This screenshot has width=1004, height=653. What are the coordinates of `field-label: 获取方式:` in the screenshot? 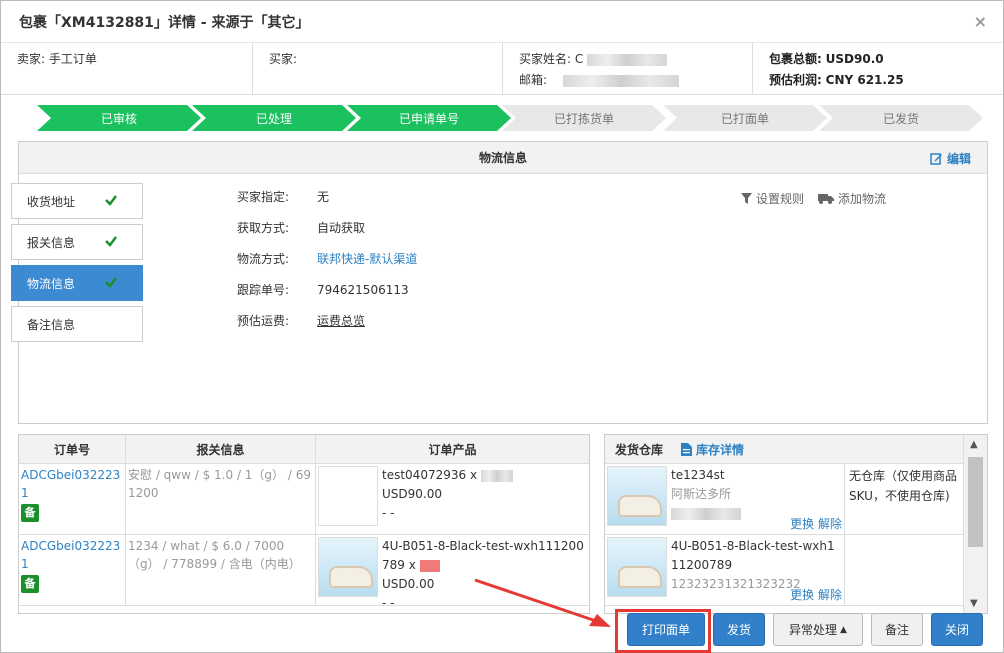 It's located at (263, 228).